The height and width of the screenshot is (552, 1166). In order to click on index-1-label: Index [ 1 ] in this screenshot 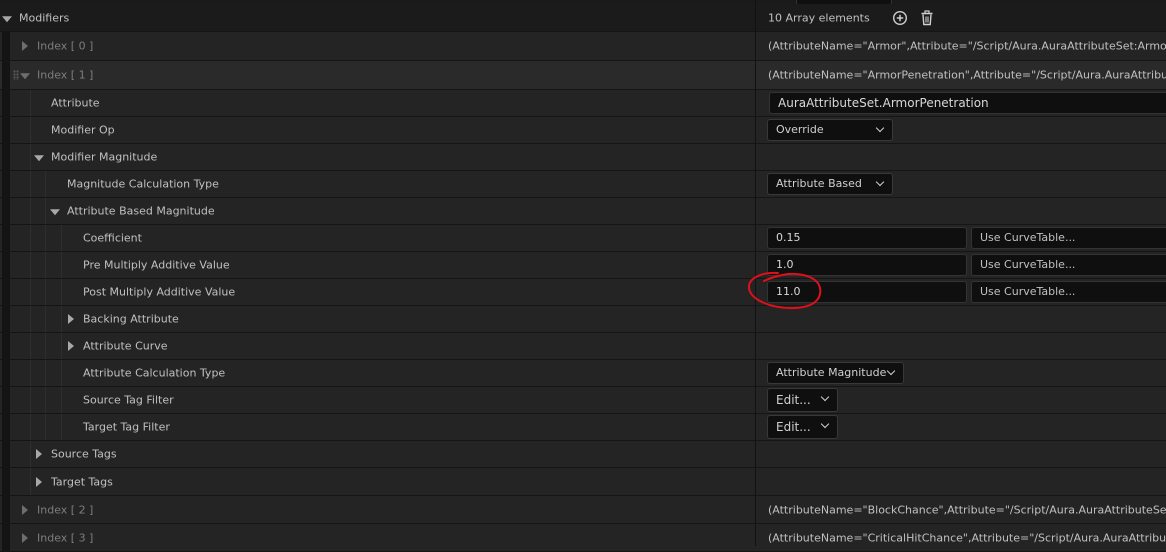, I will do `click(65, 75)`.